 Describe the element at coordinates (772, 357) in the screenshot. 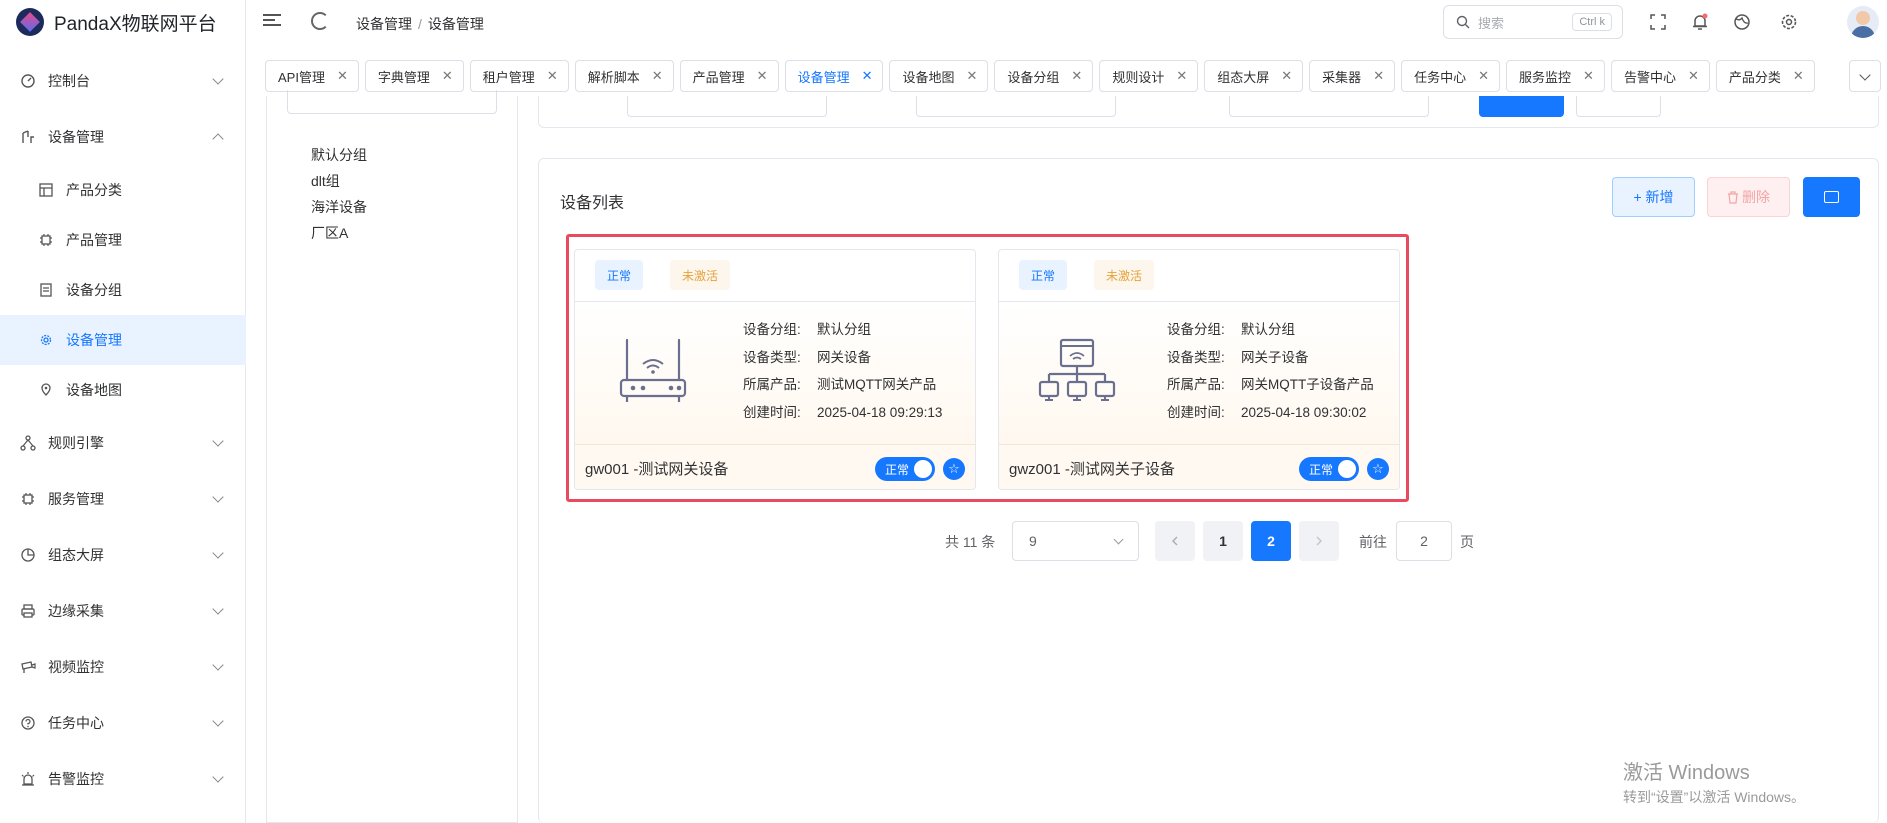

I see `field-label: 设备类型:` at that location.